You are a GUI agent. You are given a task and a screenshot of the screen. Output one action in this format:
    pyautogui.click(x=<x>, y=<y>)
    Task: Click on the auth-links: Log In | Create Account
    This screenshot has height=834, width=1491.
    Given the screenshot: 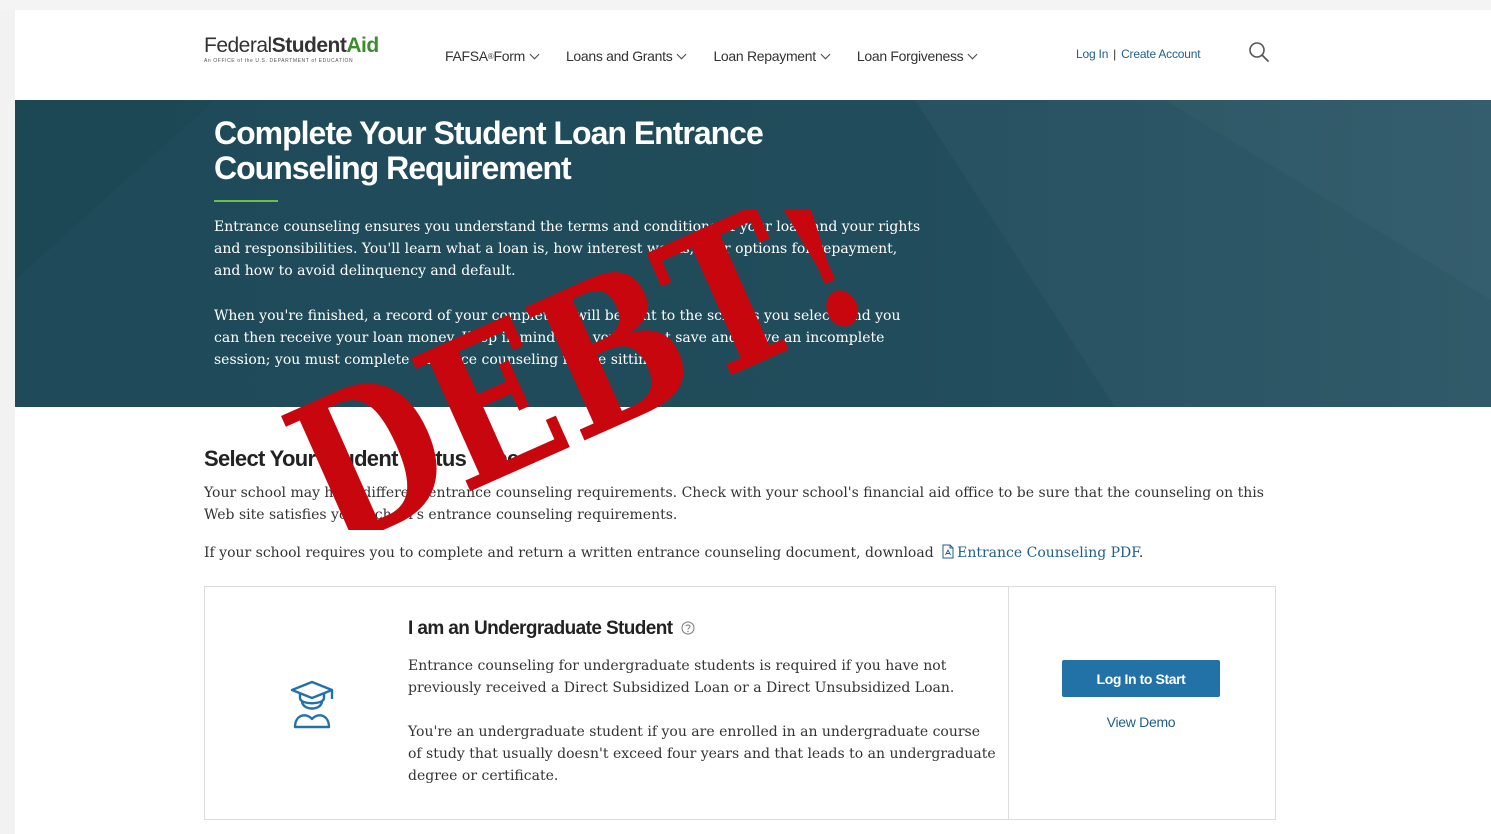 What is the action you would take?
    pyautogui.click(x=1138, y=54)
    